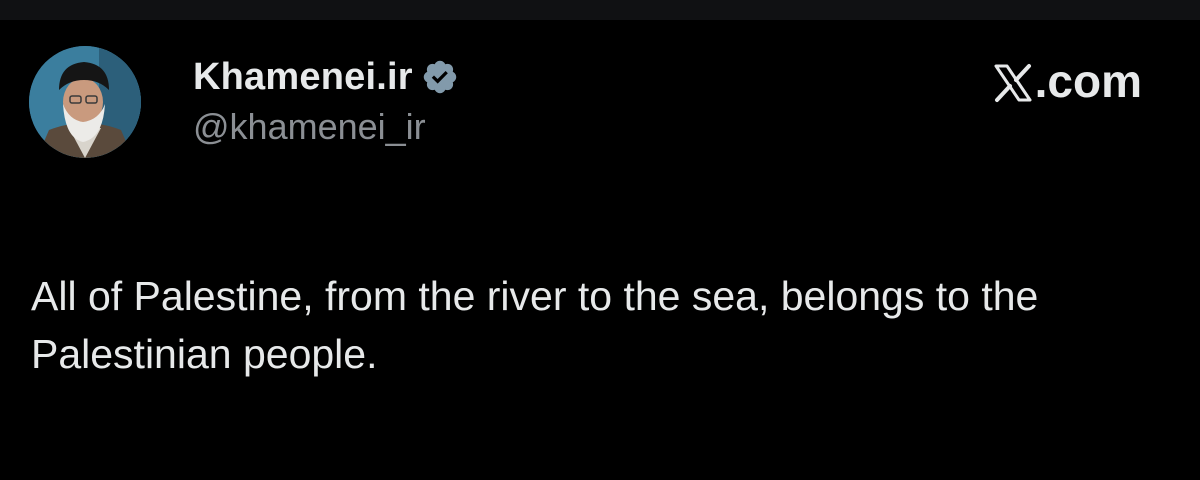 The height and width of the screenshot is (480, 1200). I want to click on site-label: .com, so click(1088, 81).